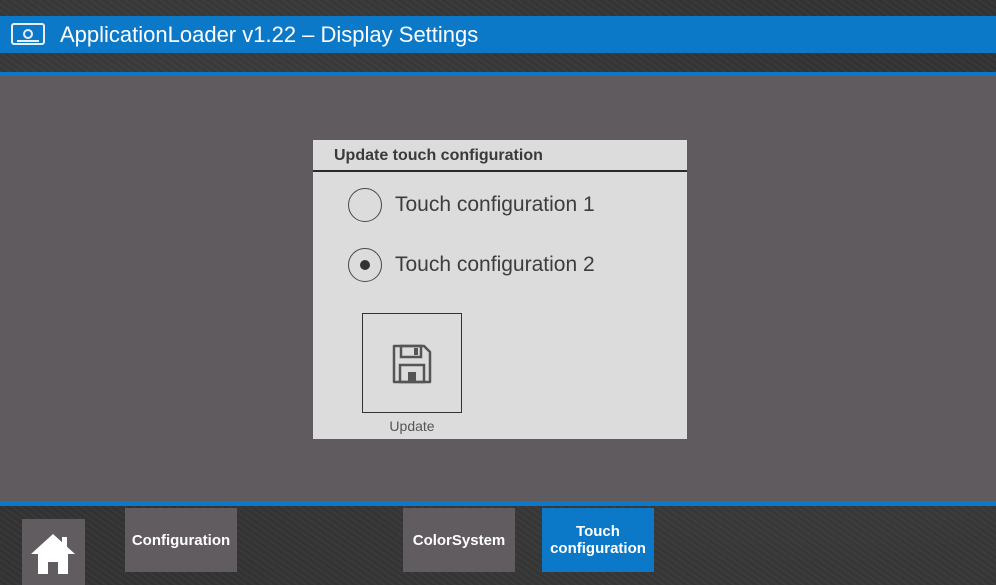 The image size is (996, 585). I want to click on radio-selected-dot, so click(365, 265).